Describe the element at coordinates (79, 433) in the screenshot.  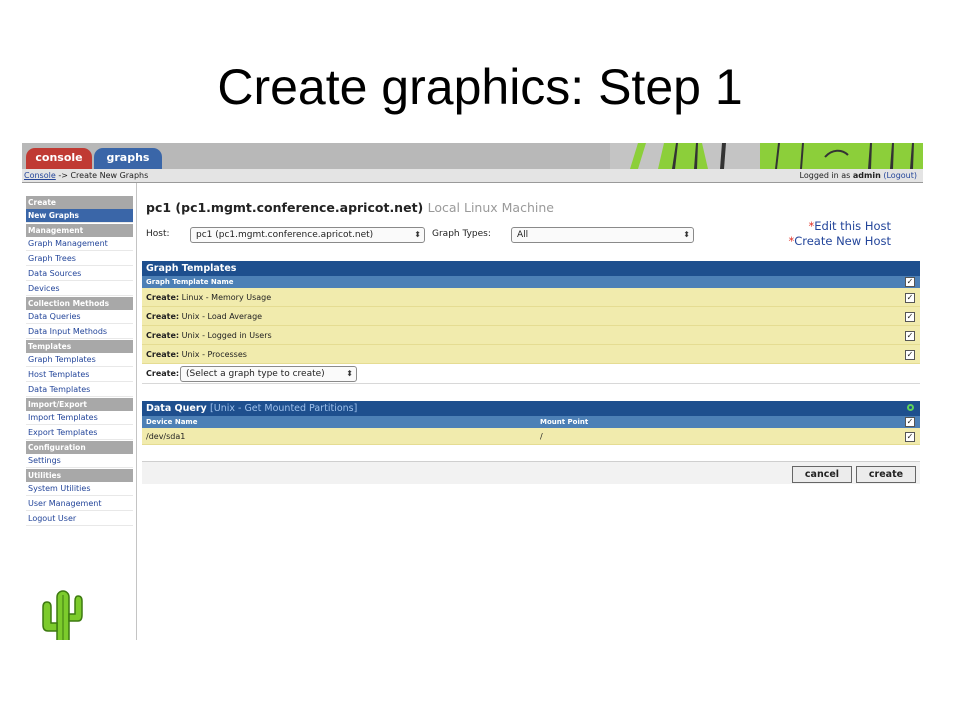
I see `sidebar-item-export-templates: Export Templates` at that location.